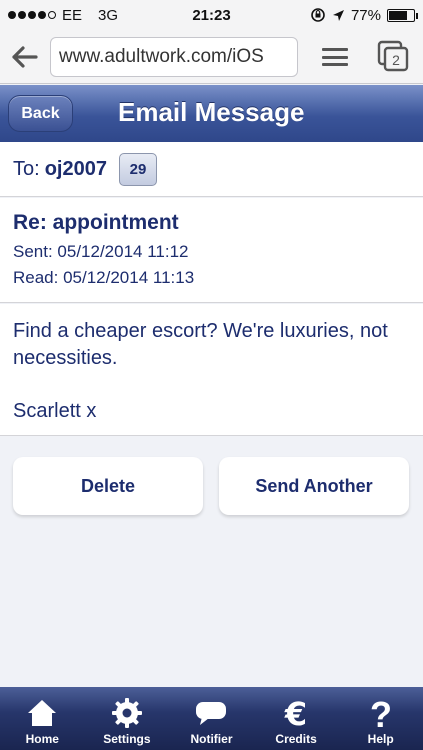 The width and height of the screenshot is (423, 750). Describe the element at coordinates (137, 169) in the screenshot. I see `count-badge: 29` at that location.